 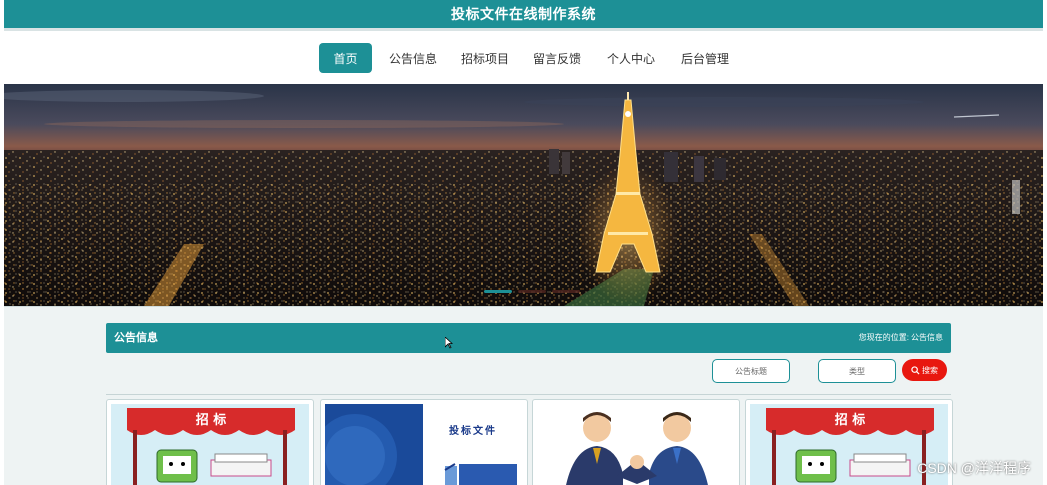 What do you see at coordinates (473, 430) in the screenshot?
I see `card-book-text: 投标文件` at bounding box center [473, 430].